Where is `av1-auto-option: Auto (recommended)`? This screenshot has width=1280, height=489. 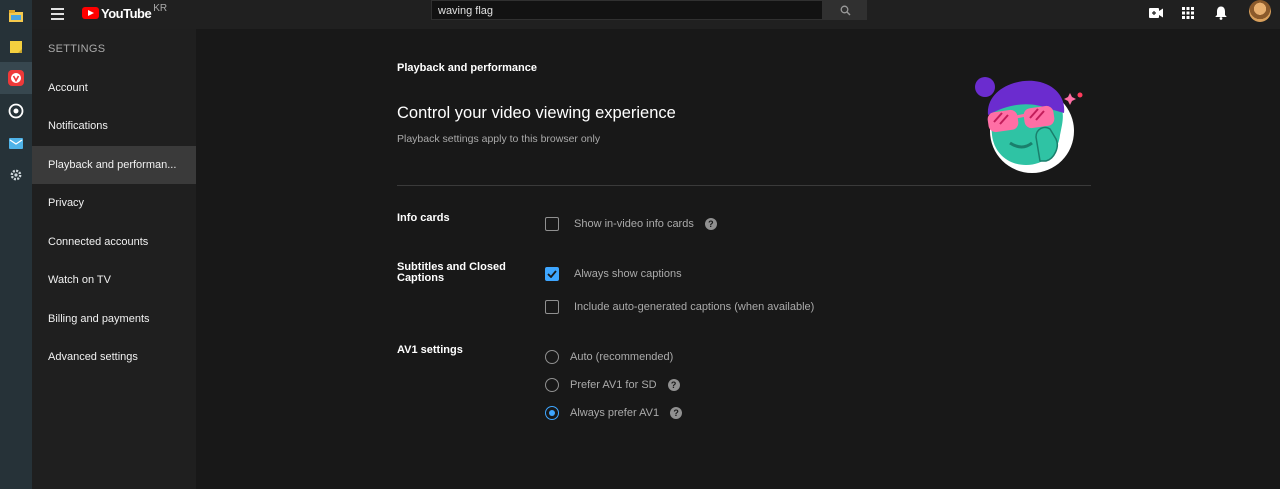
av1-auto-option: Auto (recommended) is located at coordinates (609, 357).